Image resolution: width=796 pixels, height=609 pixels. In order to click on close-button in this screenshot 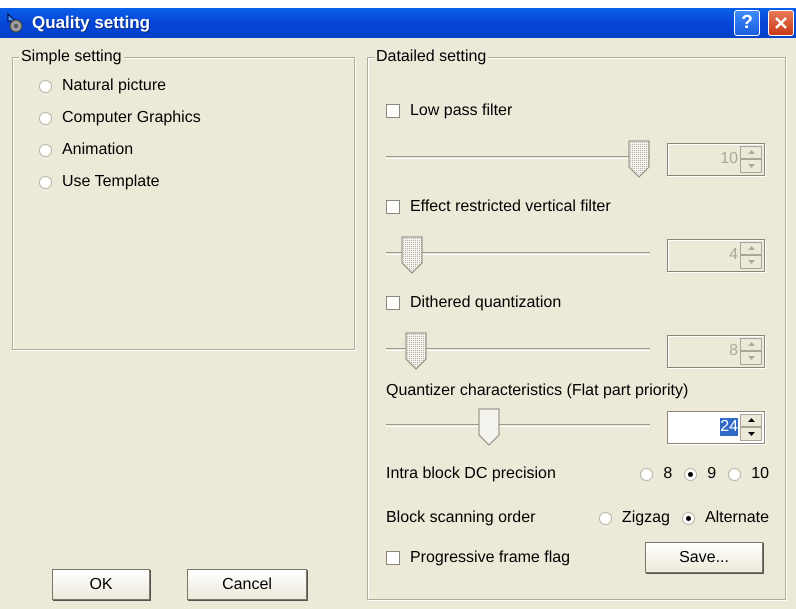, I will do `click(781, 23)`.